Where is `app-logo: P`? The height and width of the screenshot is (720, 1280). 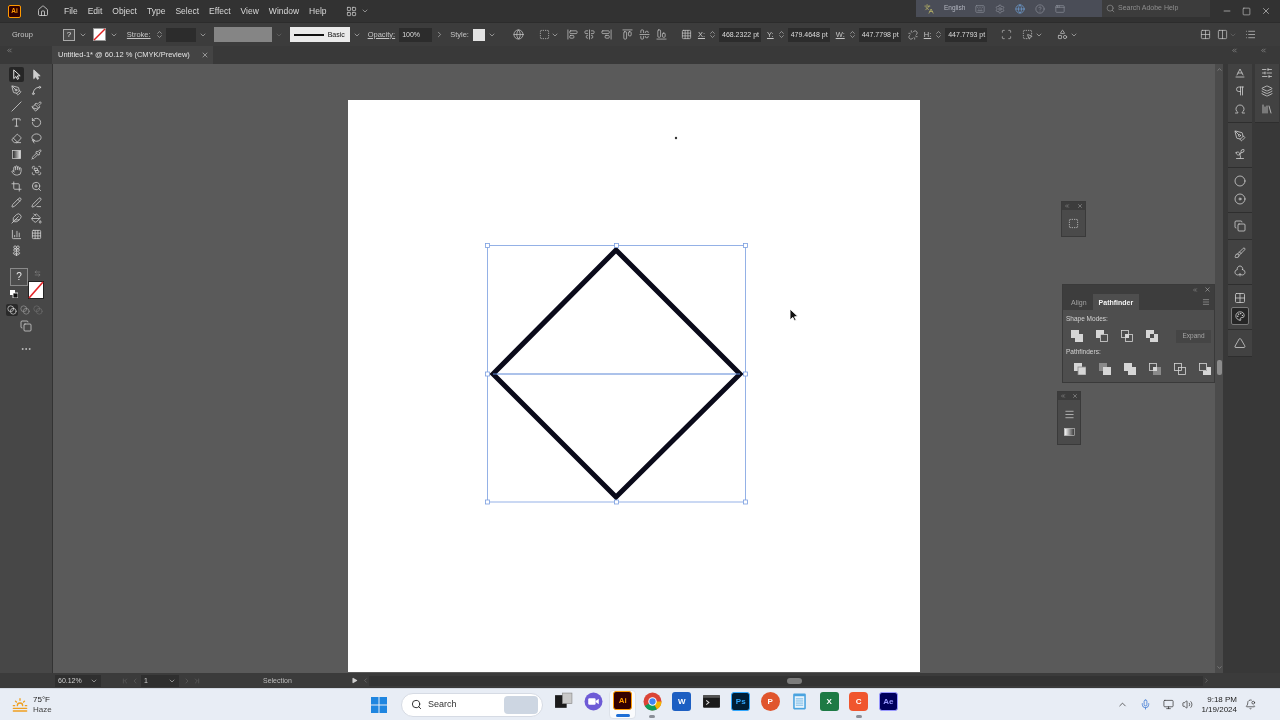 app-logo: P is located at coordinates (770, 701).